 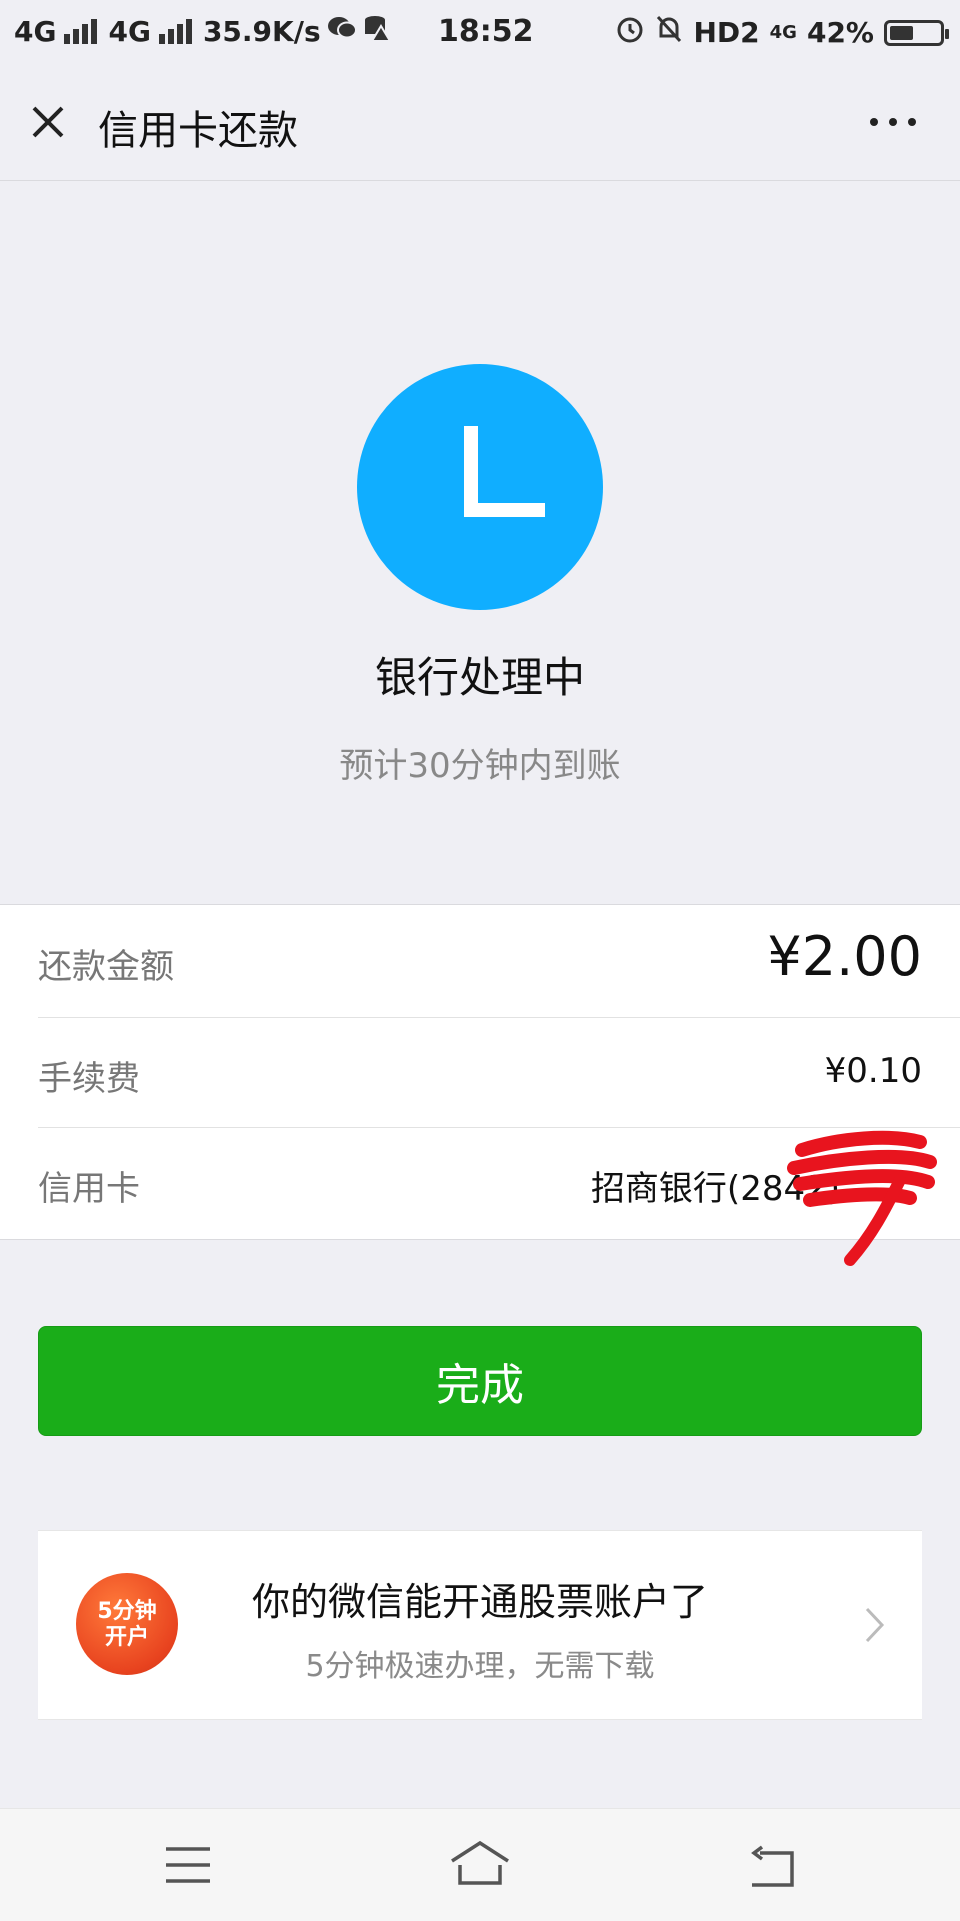 What do you see at coordinates (771, 1867) in the screenshot?
I see `back-icon` at bounding box center [771, 1867].